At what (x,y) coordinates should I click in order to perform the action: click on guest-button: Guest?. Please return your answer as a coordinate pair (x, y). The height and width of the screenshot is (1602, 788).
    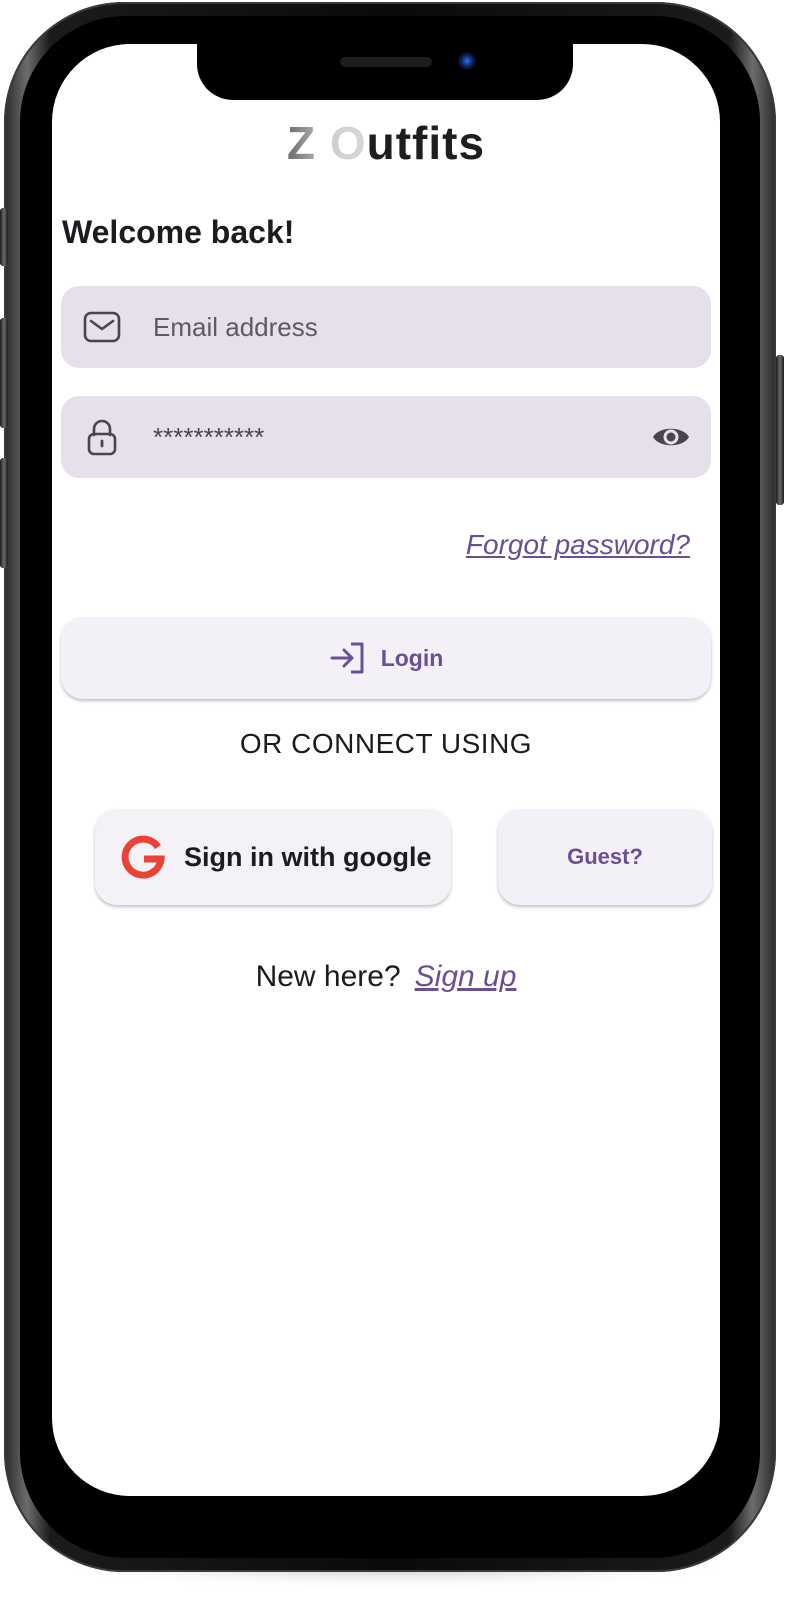
    Looking at the image, I should click on (605, 857).